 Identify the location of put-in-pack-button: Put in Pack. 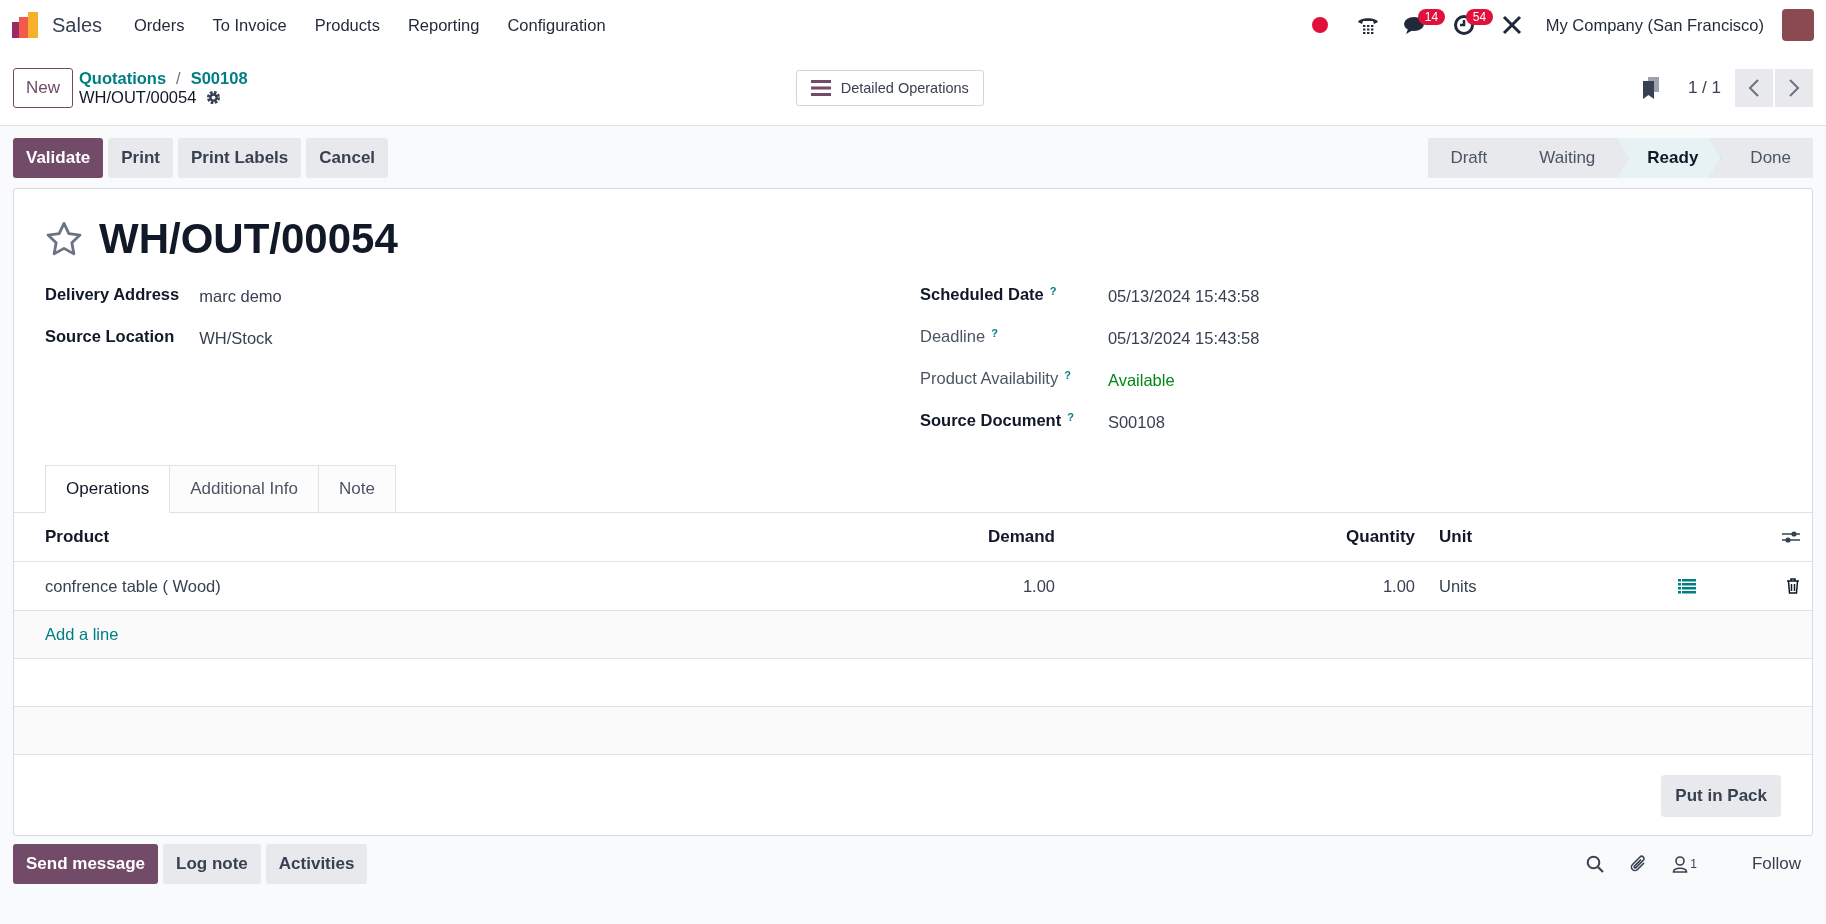
(1721, 796).